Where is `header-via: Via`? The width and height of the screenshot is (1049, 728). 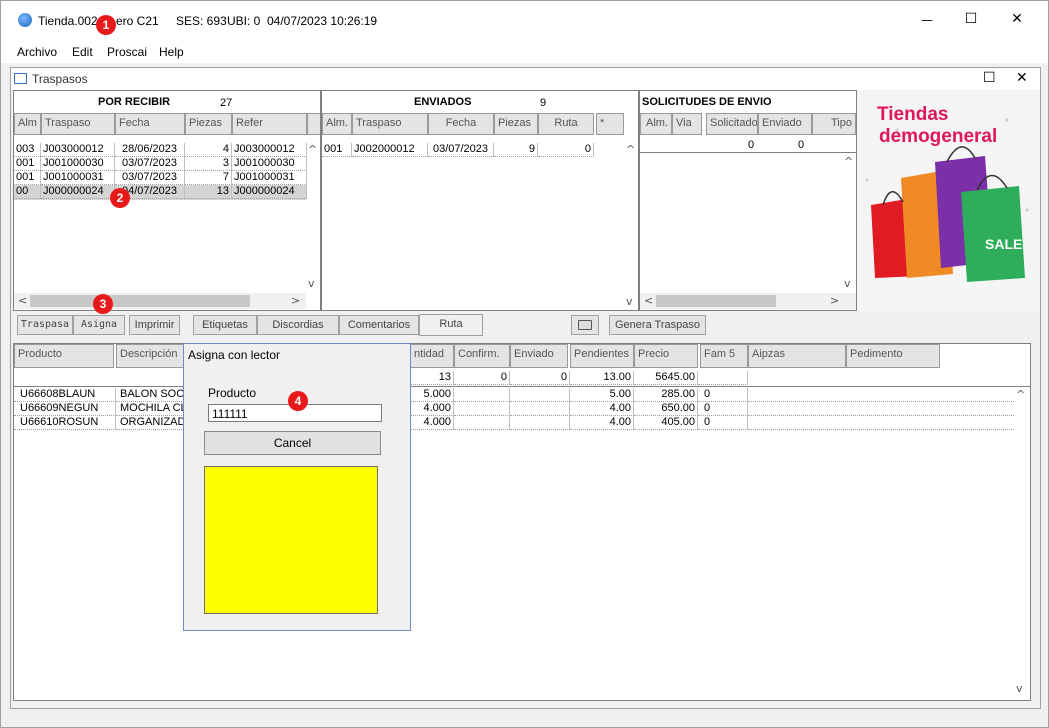 header-via: Via is located at coordinates (687, 124).